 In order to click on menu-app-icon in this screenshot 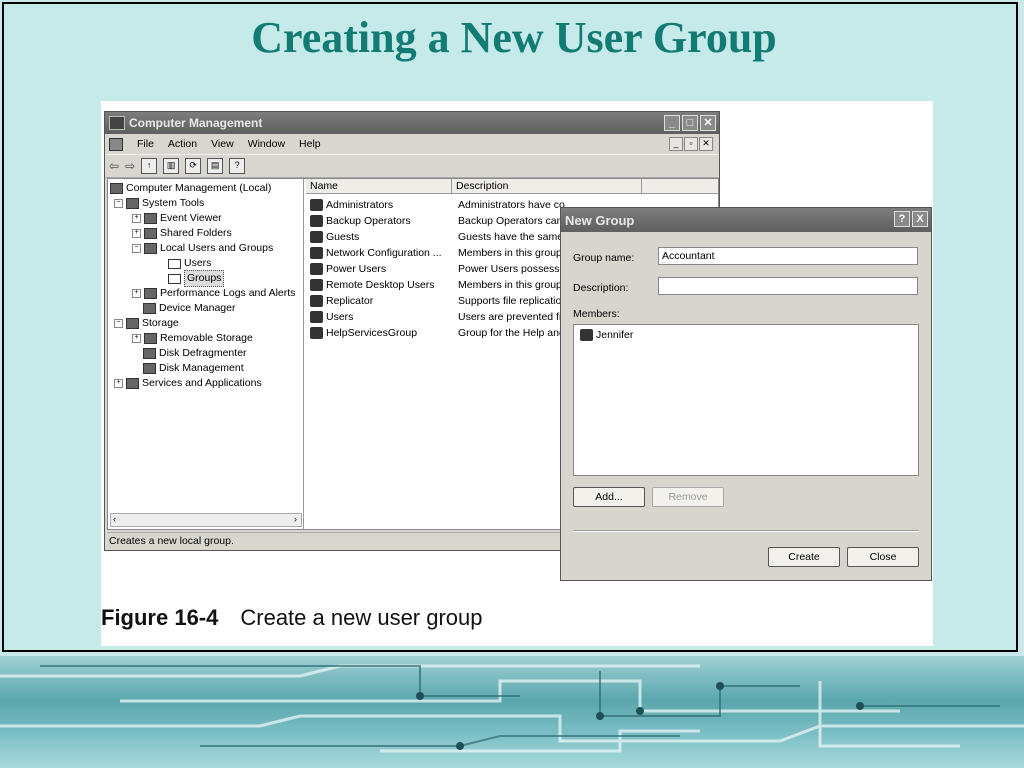, I will do `click(116, 144)`.